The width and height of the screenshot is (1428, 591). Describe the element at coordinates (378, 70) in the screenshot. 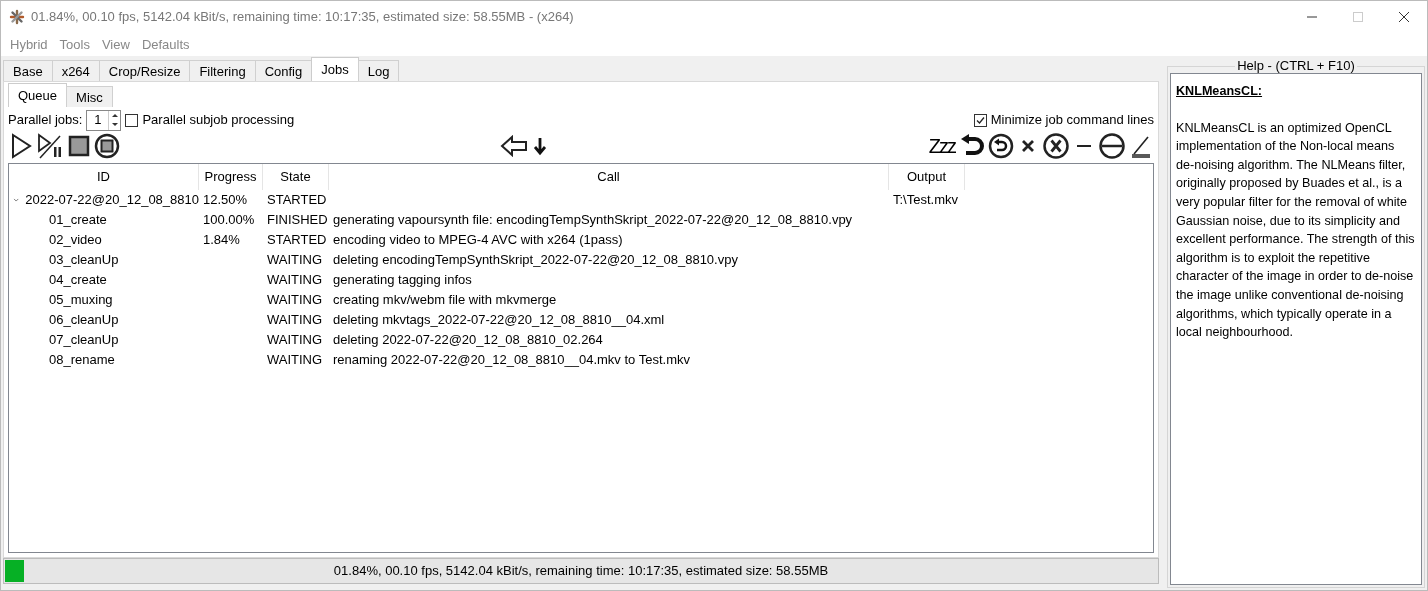

I see `tab: Log` at that location.